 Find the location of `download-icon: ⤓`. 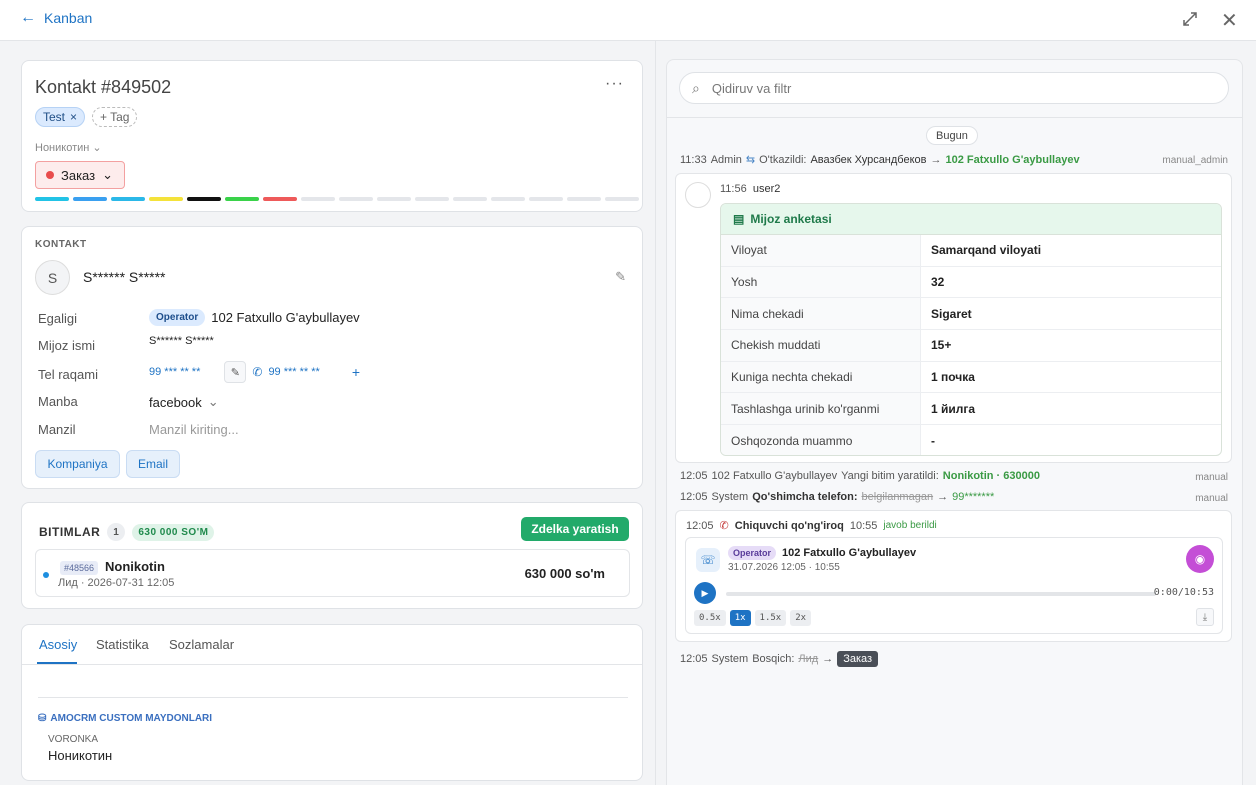

download-icon: ⤓ is located at coordinates (1205, 617).